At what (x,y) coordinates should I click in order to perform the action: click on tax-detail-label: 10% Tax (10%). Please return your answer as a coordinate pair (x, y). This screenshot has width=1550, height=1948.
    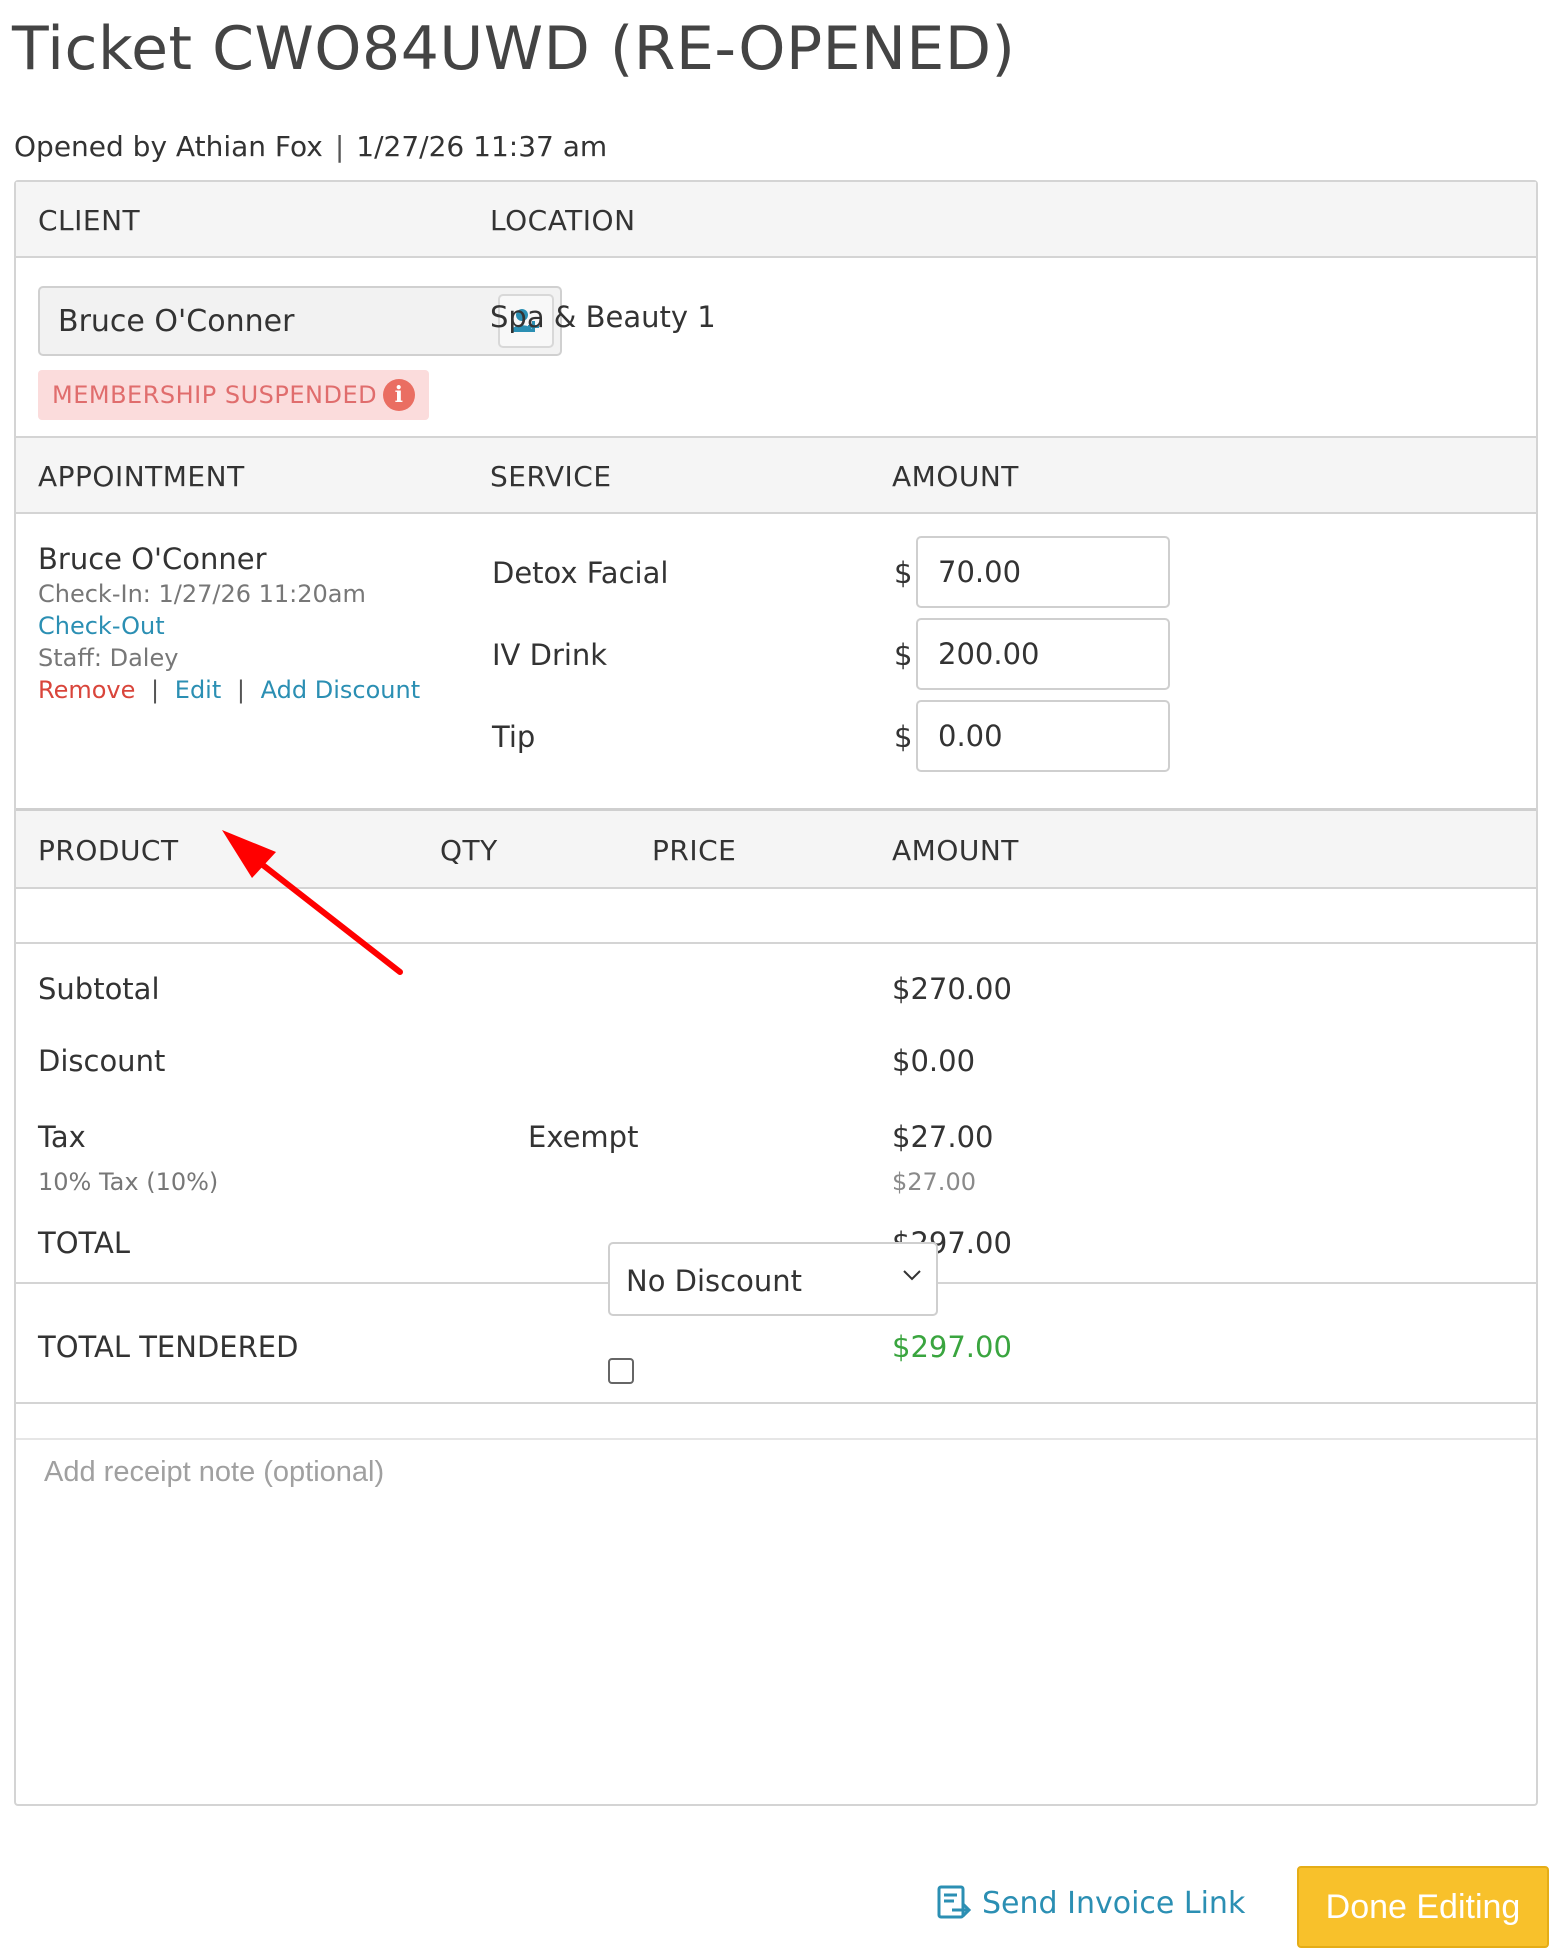
    Looking at the image, I should click on (128, 1182).